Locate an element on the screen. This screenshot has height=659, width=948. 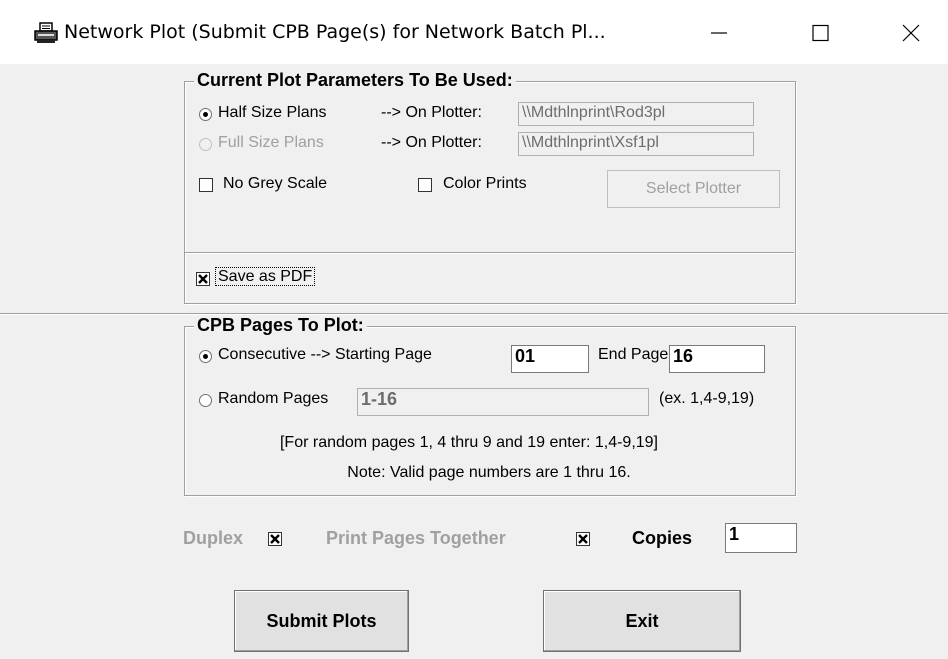
copies-label: Copies is located at coordinates (662, 538).